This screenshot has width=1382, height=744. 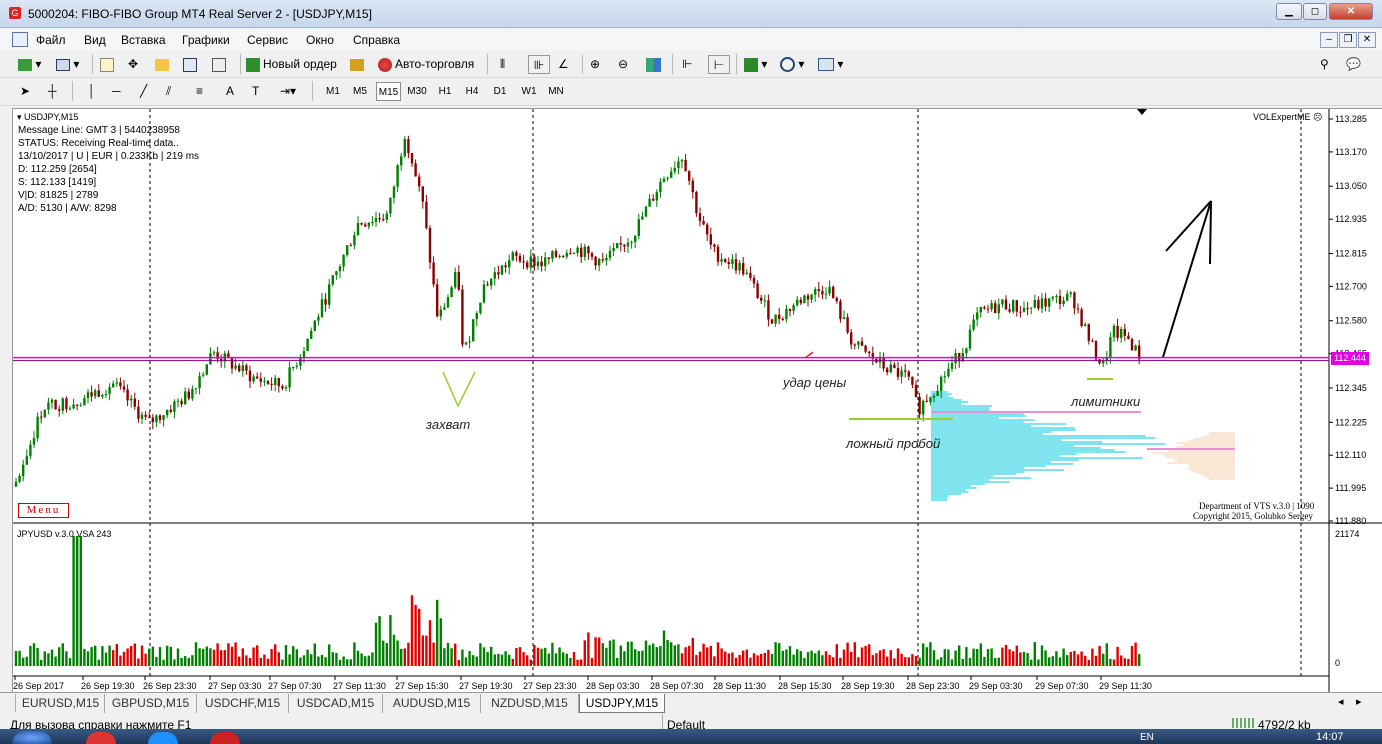 What do you see at coordinates (1341, 701) in the screenshot?
I see `tab-scroll-left-icon: ◂` at bounding box center [1341, 701].